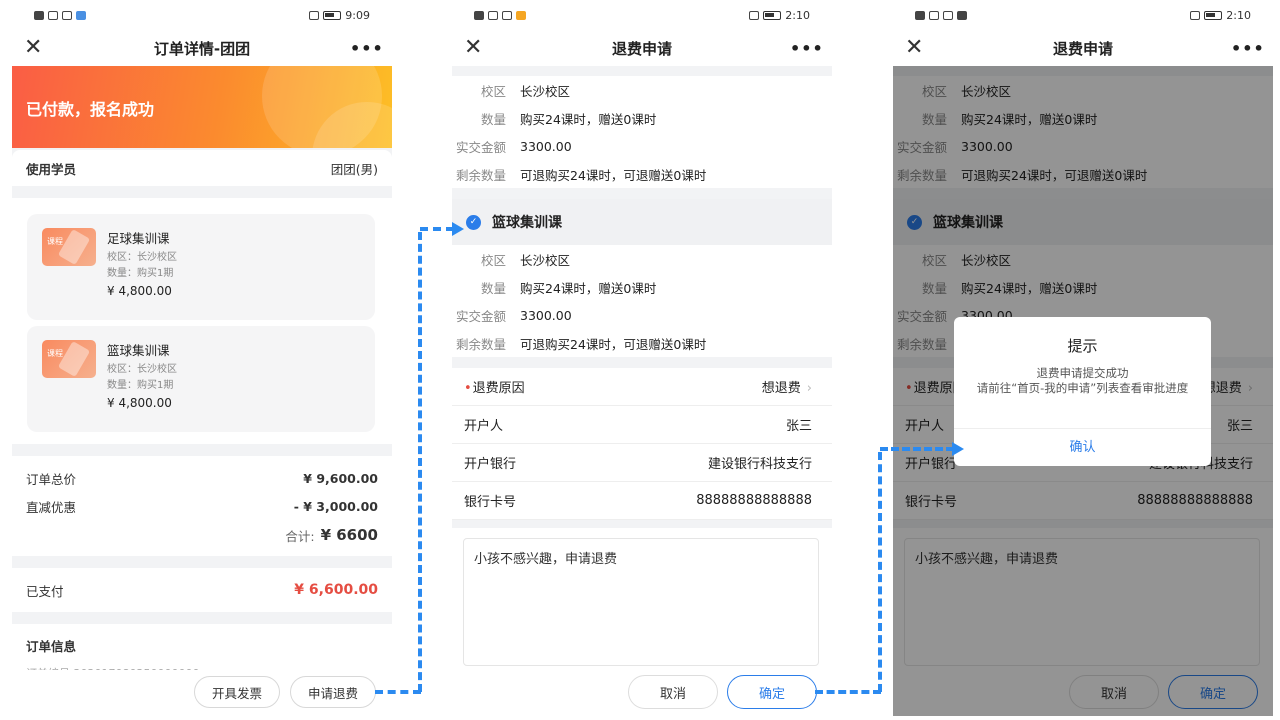 The image size is (1280, 720). What do you see at coordinates (1083, 15) in the screenshot?
I see `status-bar: 2:10` at bounding box center [1083, 15].